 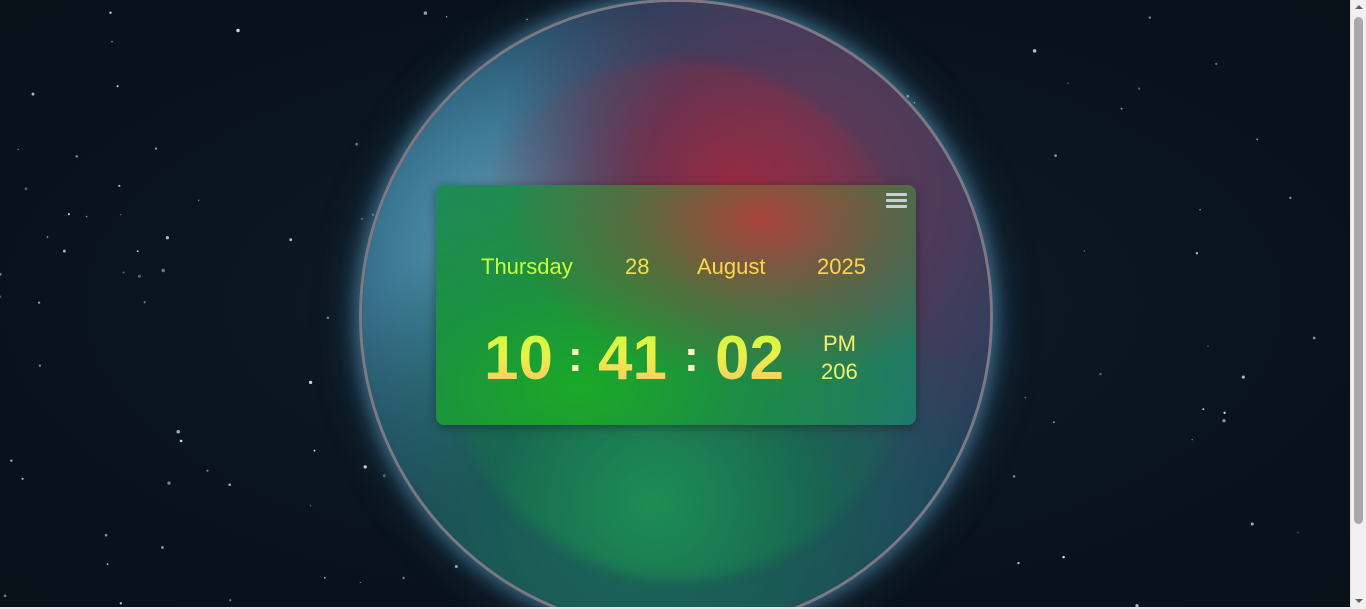 What do you see at coordinates (1358, 270) in the screenshot?
I see `scrollbar-thumb` at bounding box center [1358, 270].